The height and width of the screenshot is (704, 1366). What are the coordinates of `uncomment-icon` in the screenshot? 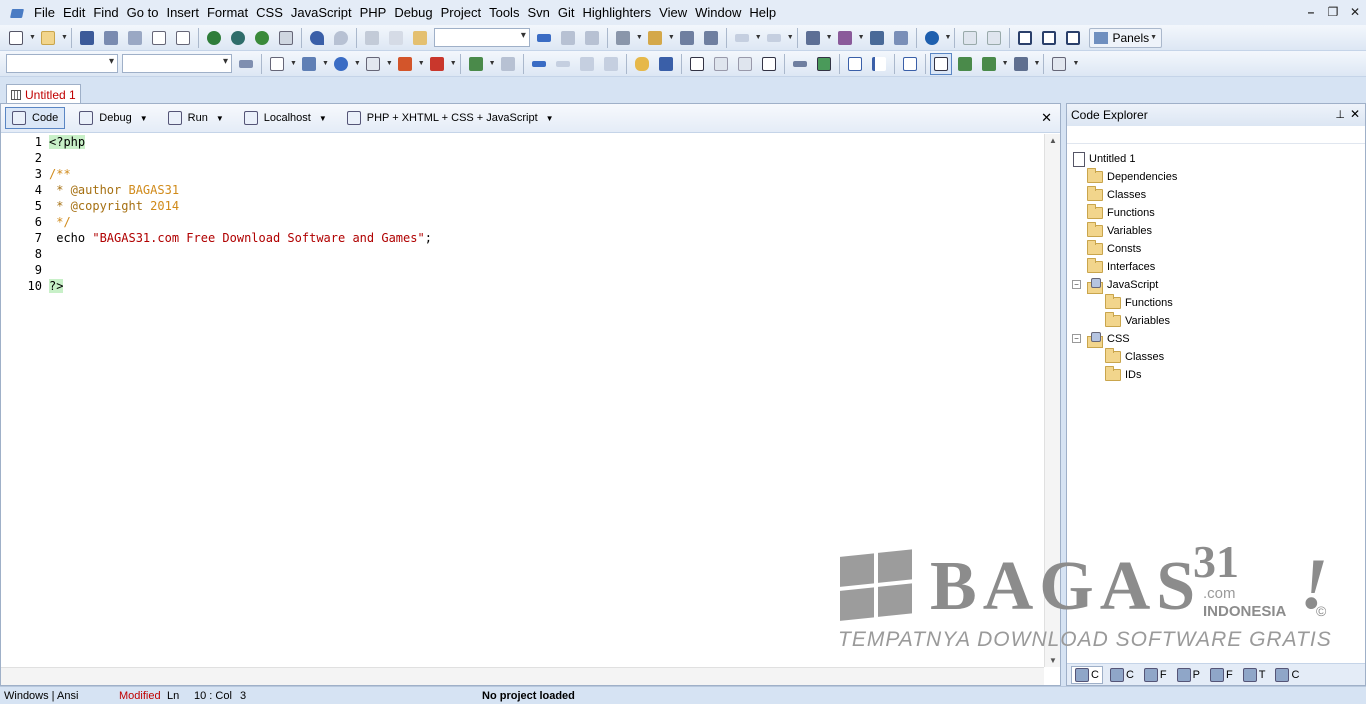 It's located at (611, 64).